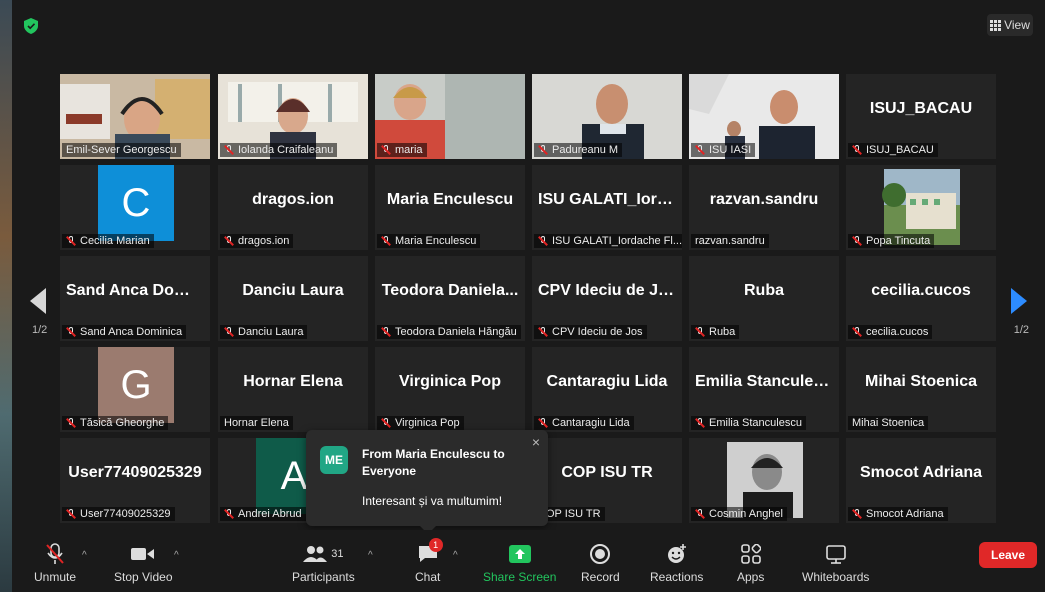 The width and height of the screenshot is (1045, 592). I want to click on participant-name-label: Andrei Abrud, so click(263, 514).